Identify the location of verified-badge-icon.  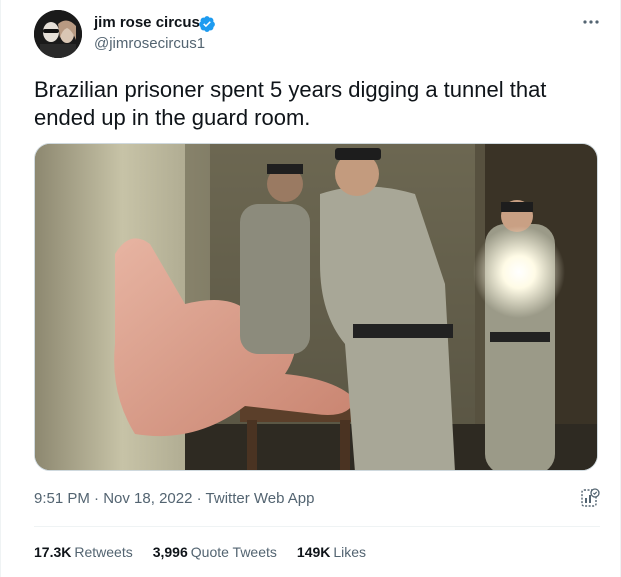
(207, 24).